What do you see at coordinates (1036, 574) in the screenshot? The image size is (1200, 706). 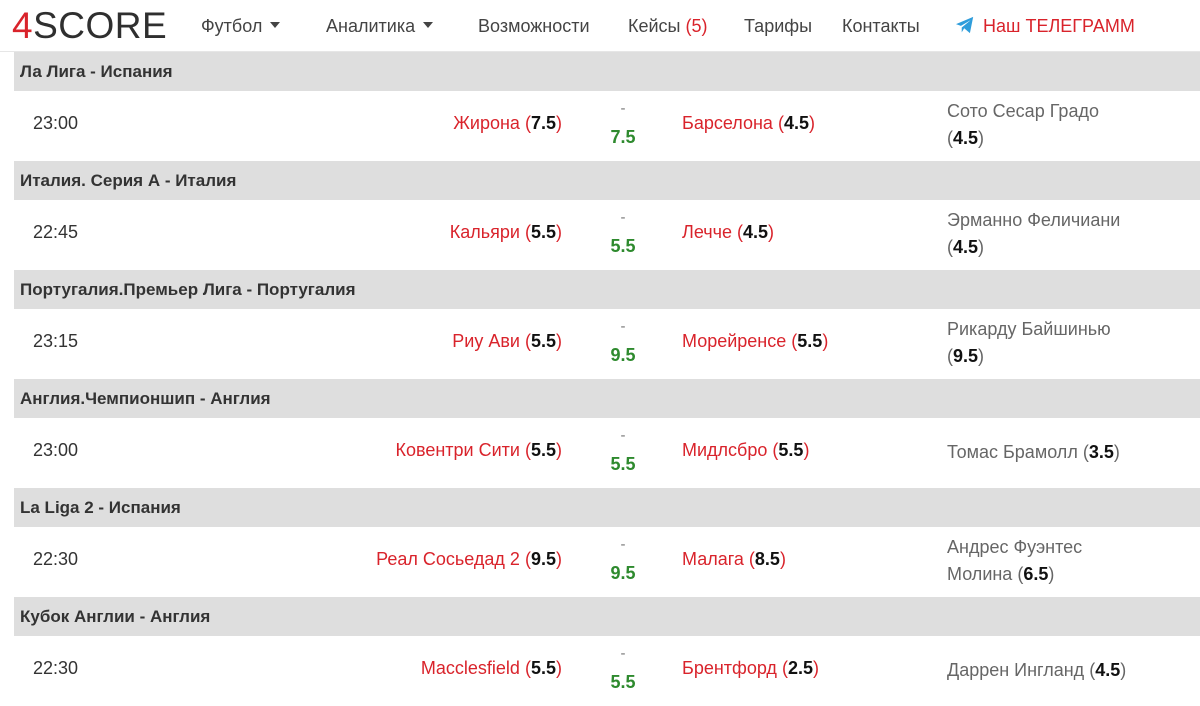 I see `referee-rating: 6.5` at bounding box center [1036, 574].